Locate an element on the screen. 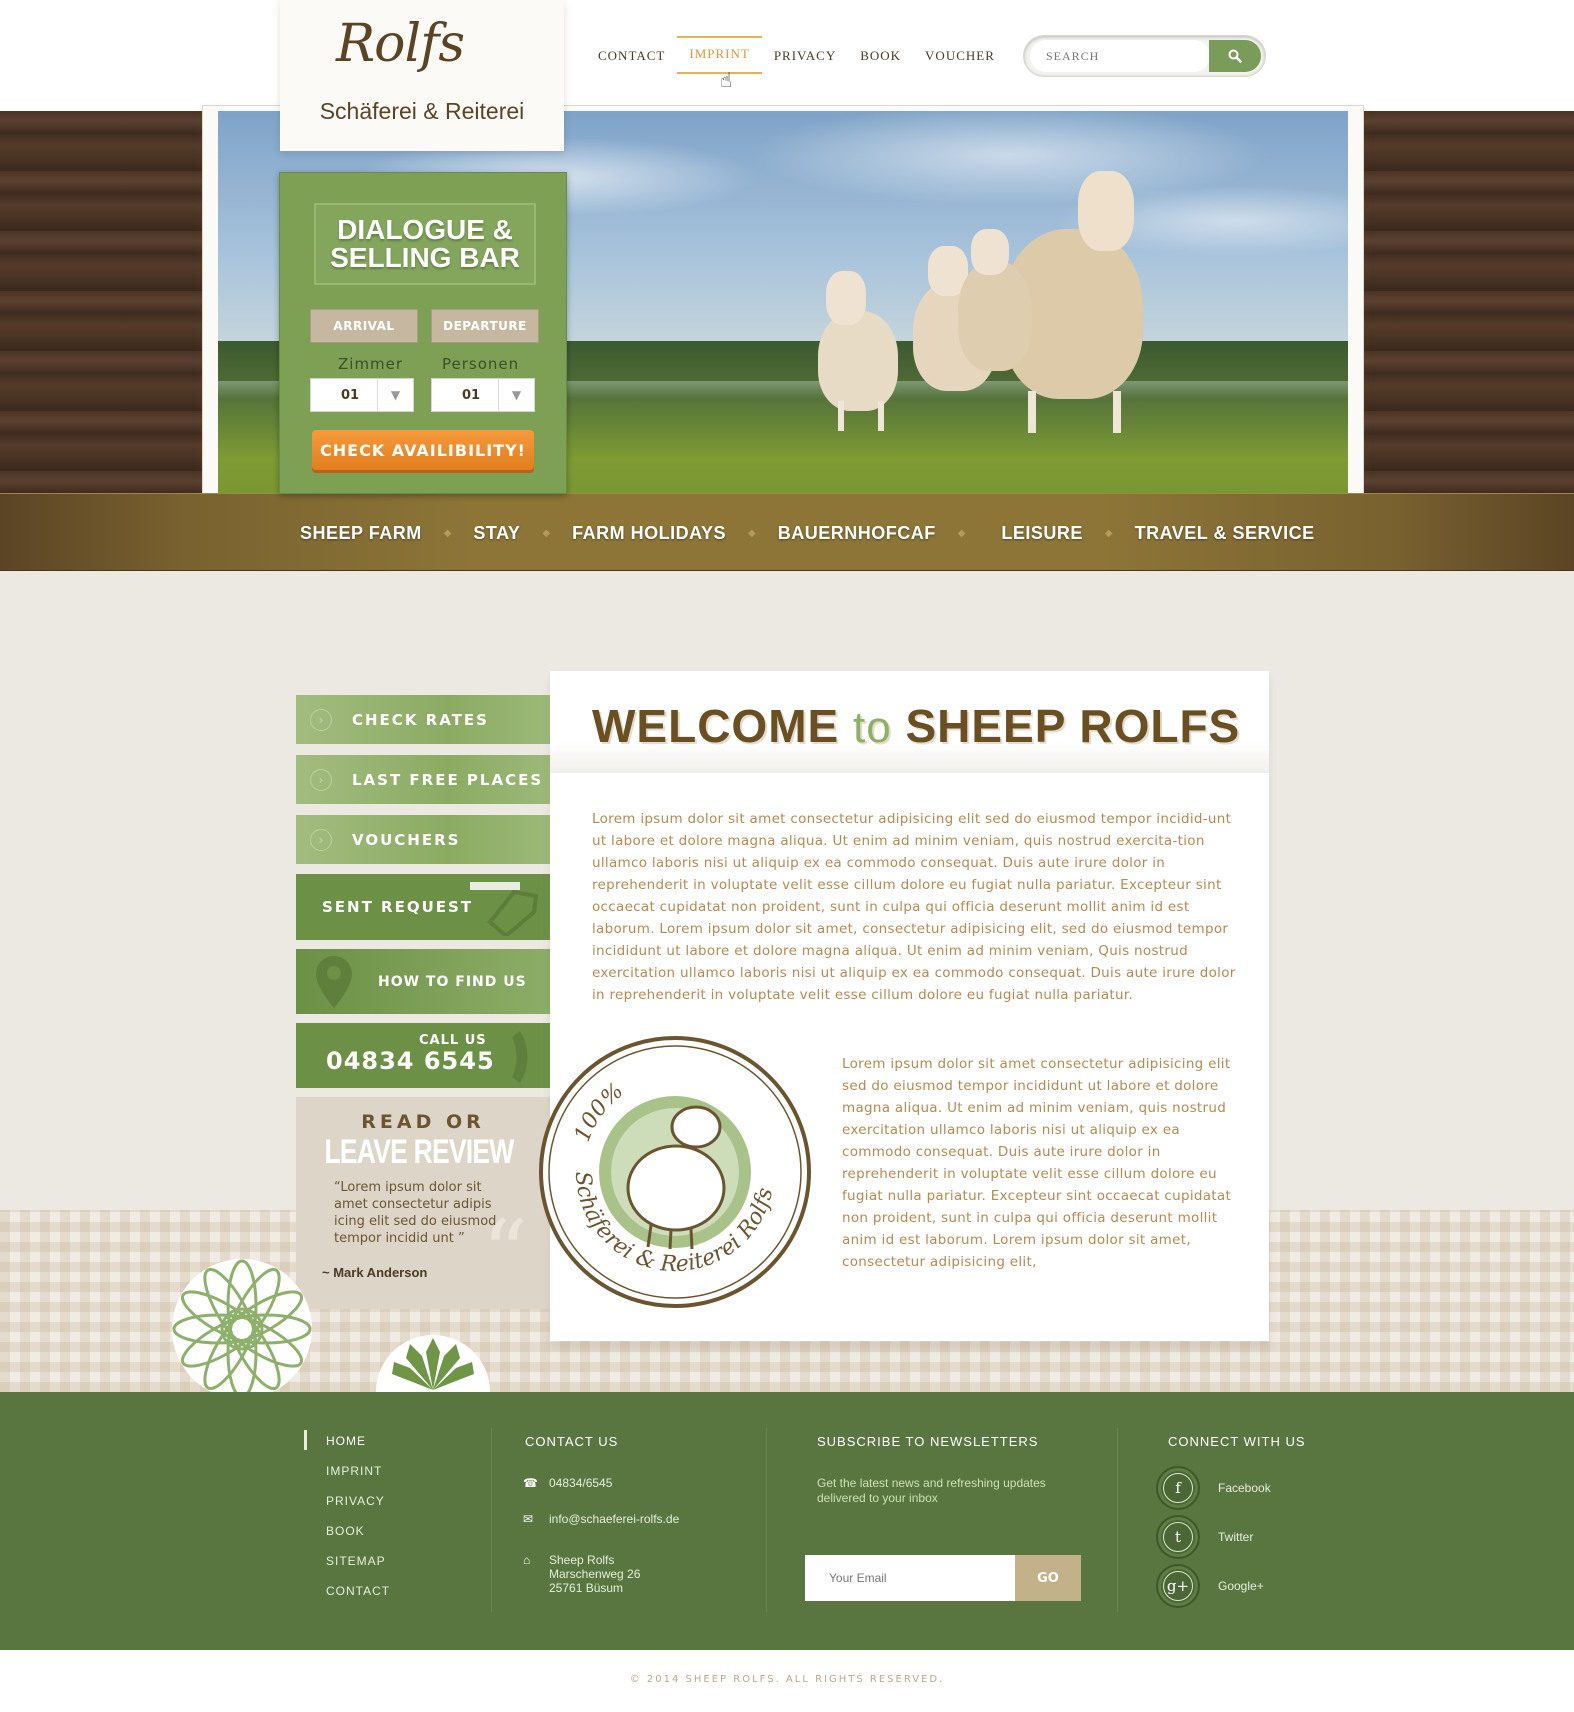  sent-request-label: SENT REQUEST is located at coordinates (398, 907).